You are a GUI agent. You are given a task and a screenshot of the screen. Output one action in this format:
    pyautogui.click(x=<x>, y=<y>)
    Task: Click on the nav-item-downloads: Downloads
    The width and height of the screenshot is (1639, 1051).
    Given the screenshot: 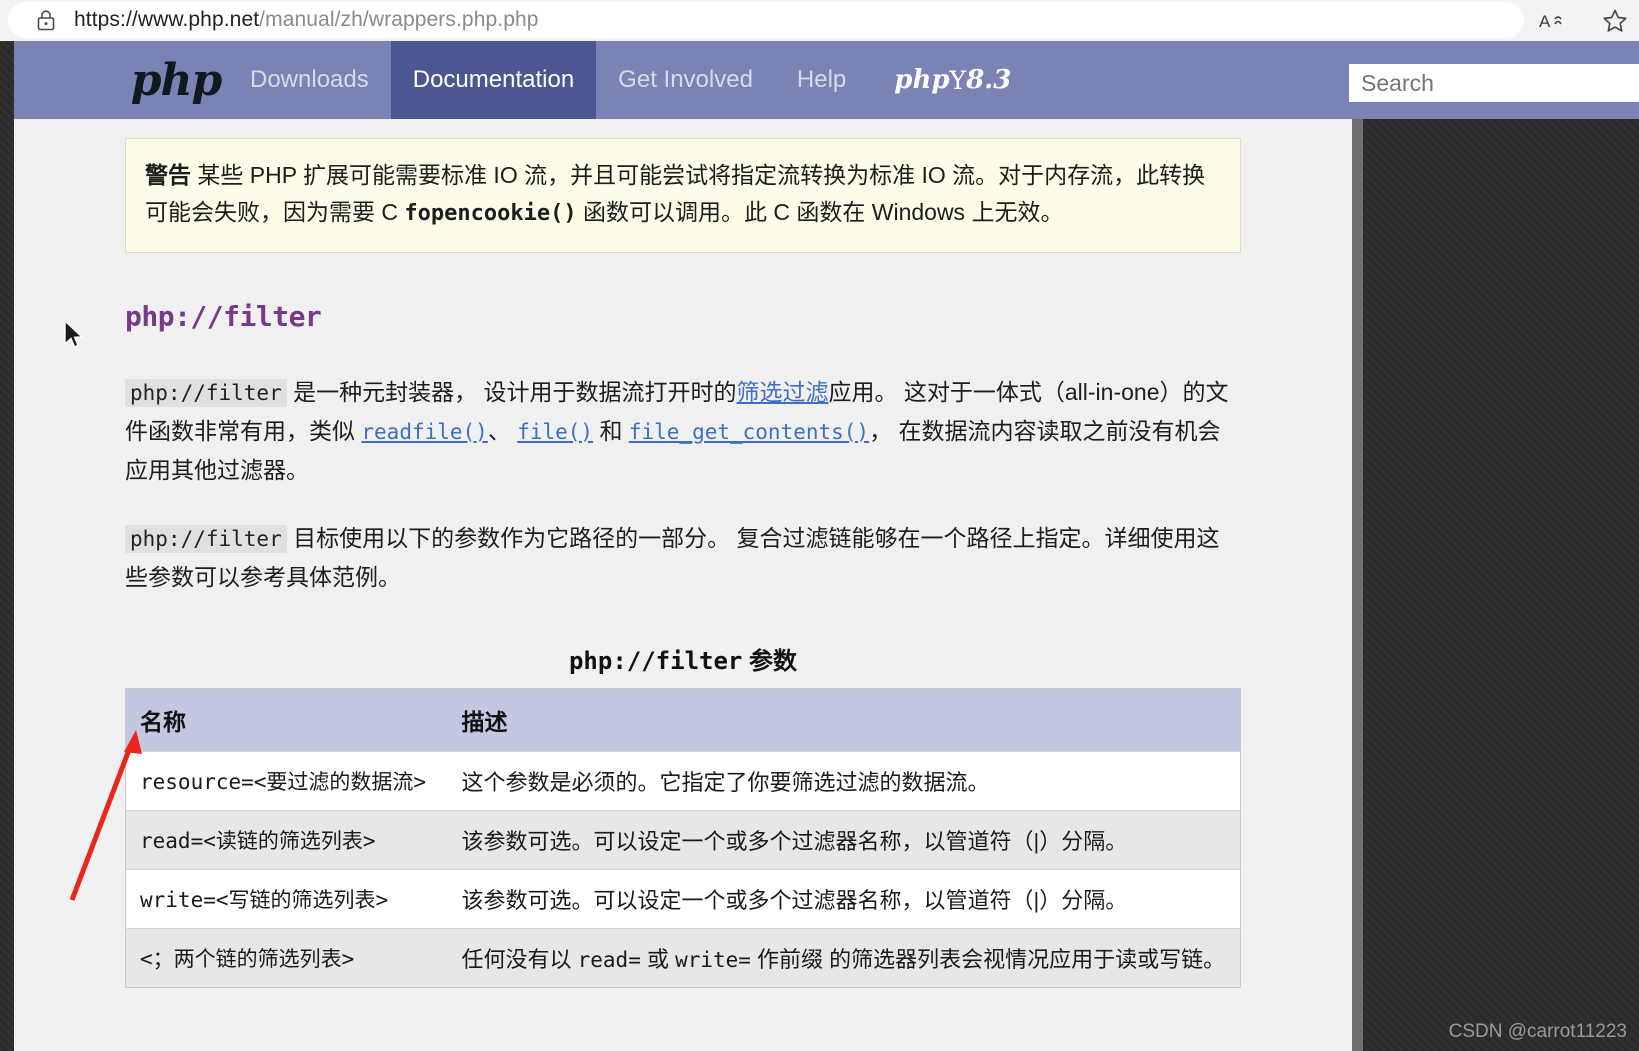 What is the action you would take?
    pyautogui.click(x=309, y=80)
    